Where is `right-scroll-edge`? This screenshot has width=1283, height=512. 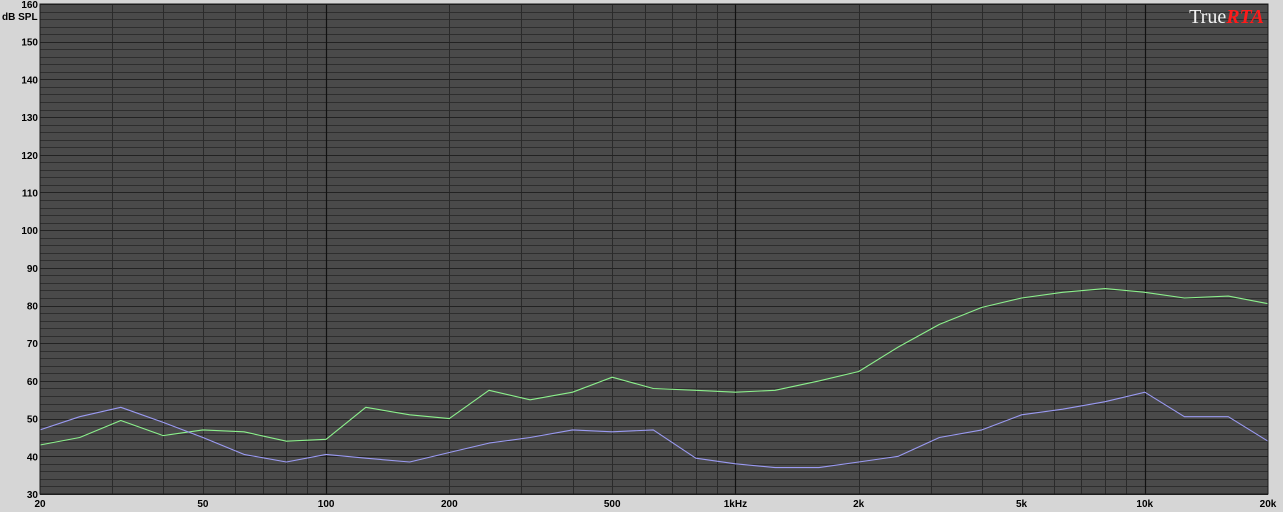
right-scroll-edge is located at coordinates (1280, 256).